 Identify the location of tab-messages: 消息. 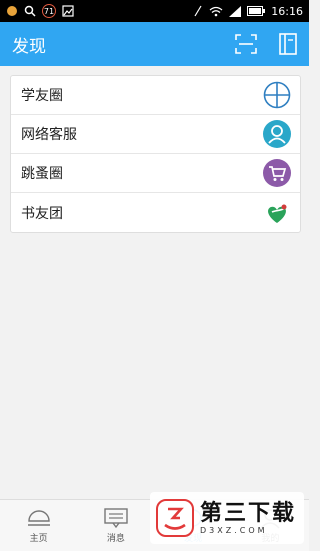
(115, 525).